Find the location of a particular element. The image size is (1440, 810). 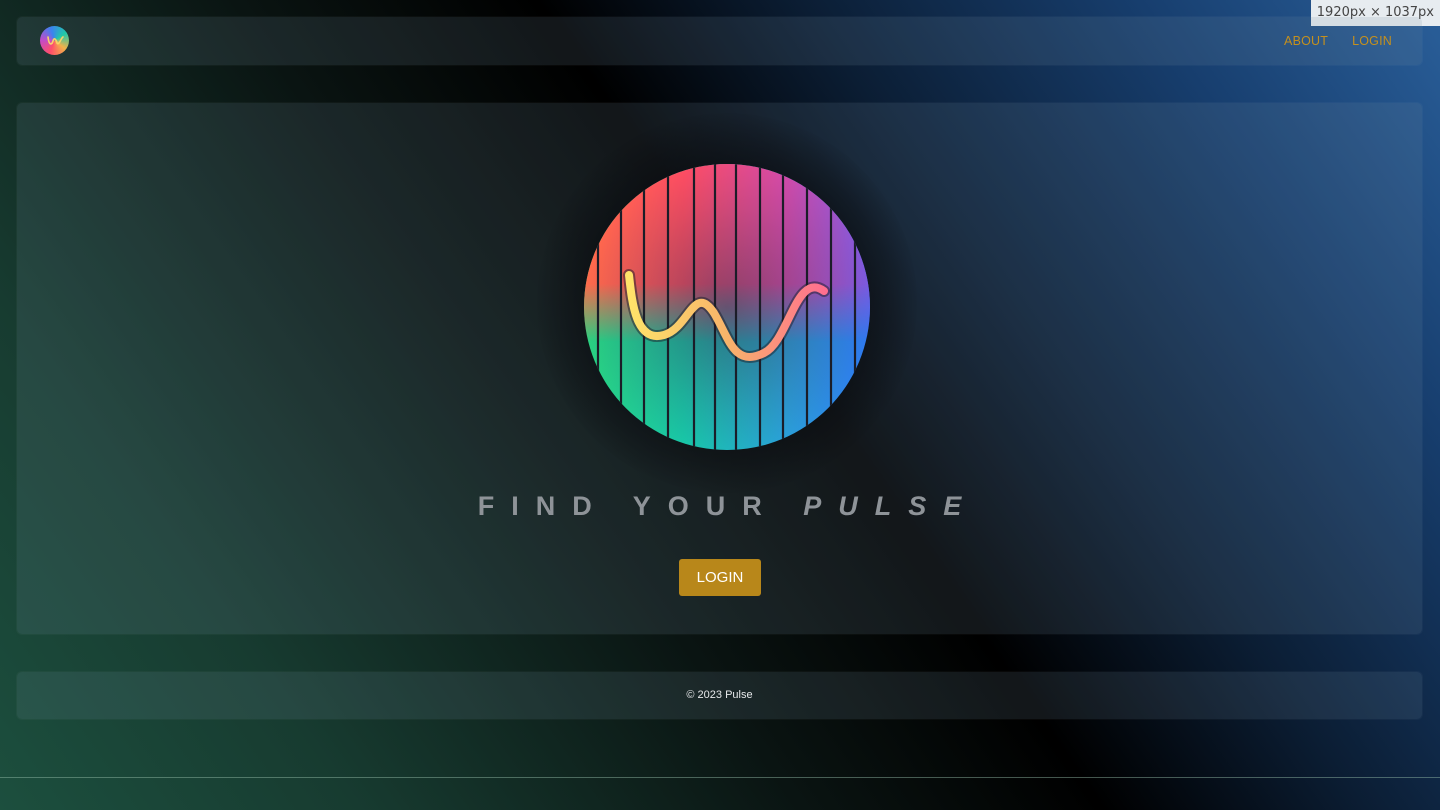

footer: © 2023 Pulse is located at coordinates (719, 695).